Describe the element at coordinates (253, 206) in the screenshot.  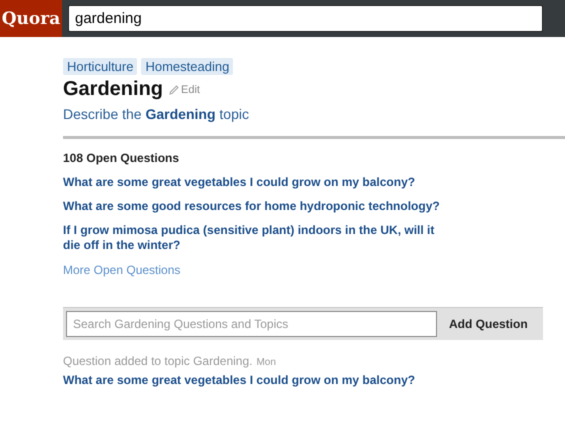
I see `question-link: What are some good resources for home hydroponic technology?` at that location.